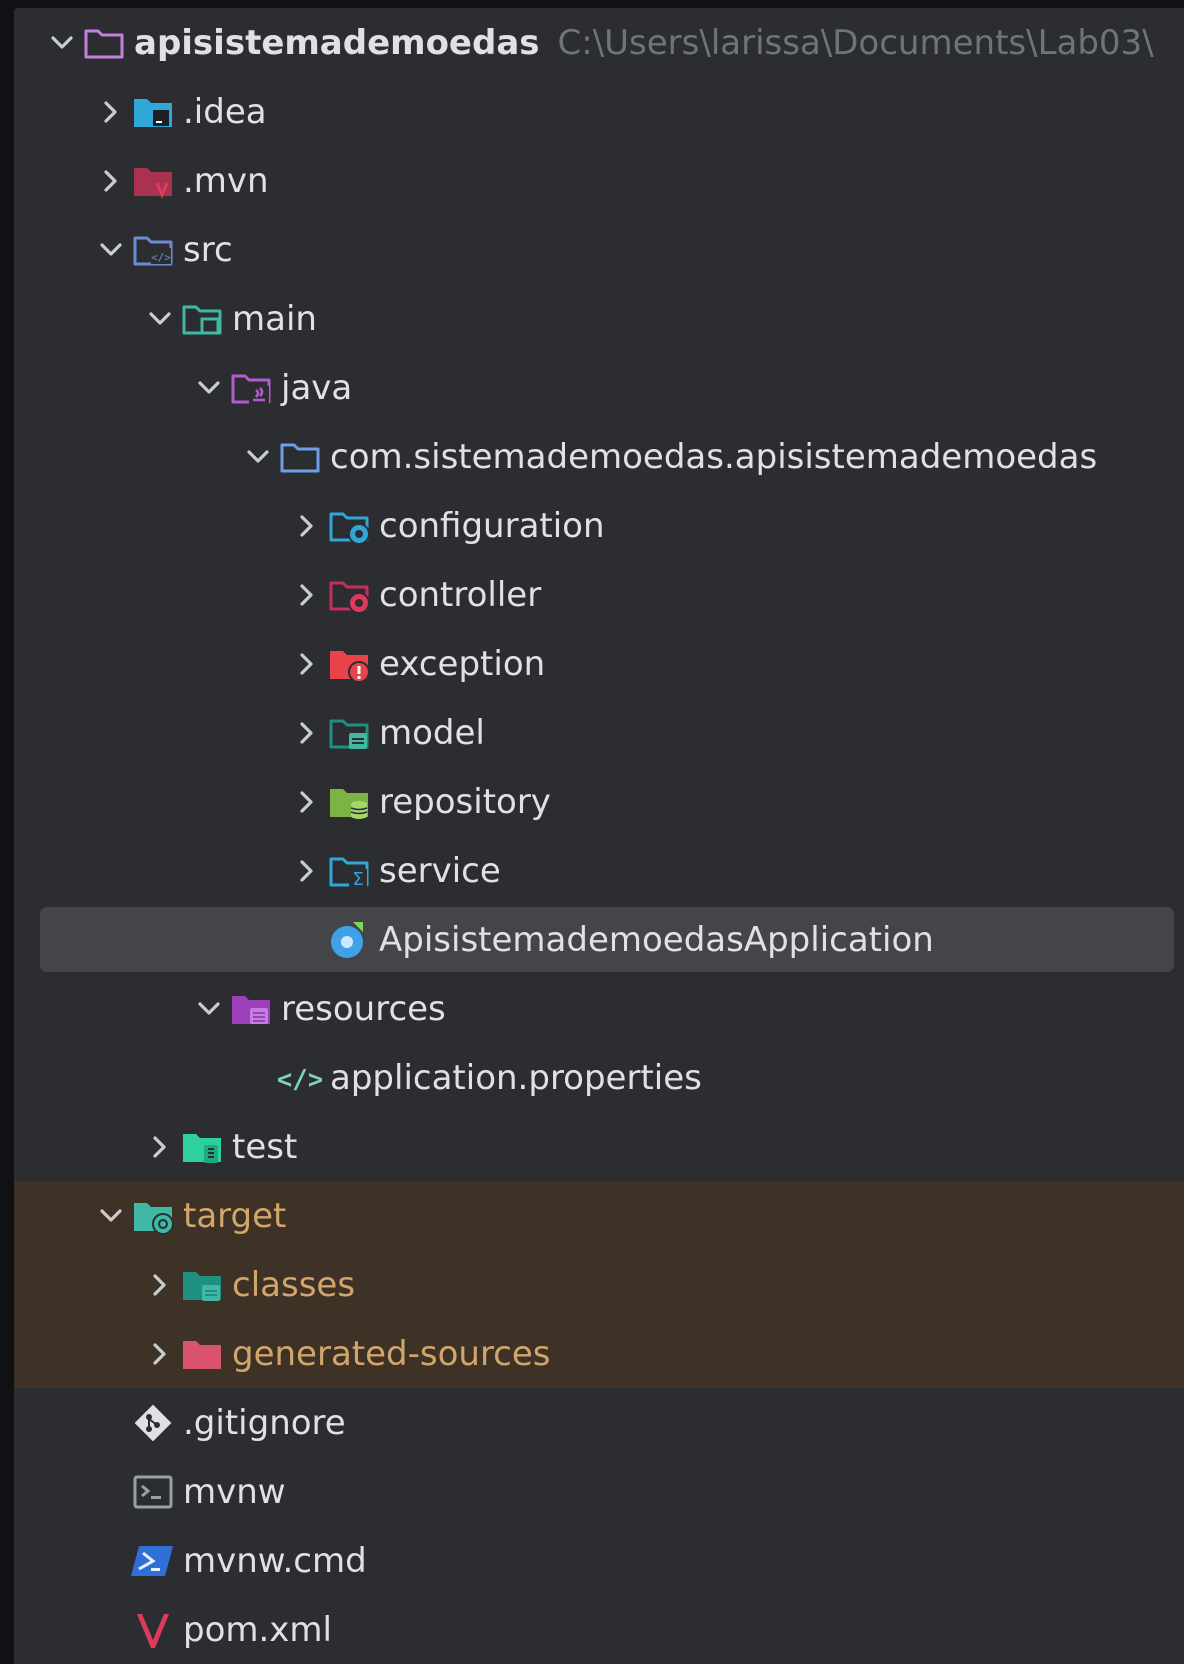 This screenshot has width=1184, height=1664. I want to click on tree-row-main: main, so click(599, 318).